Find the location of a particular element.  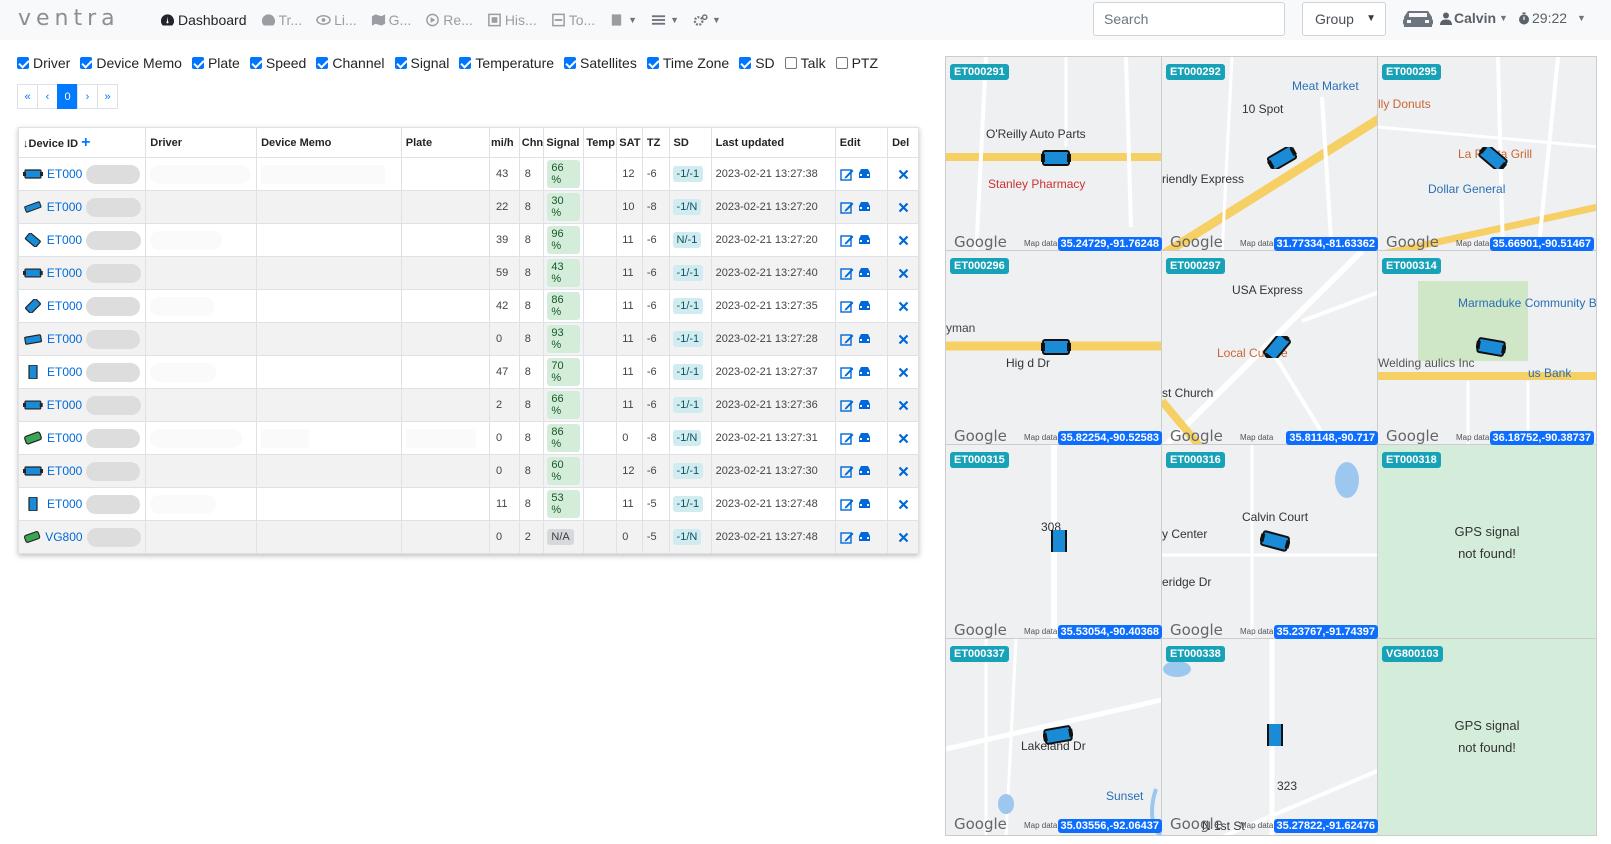

map-tile-label: ET000297 is located at coordinates (1195, 266).